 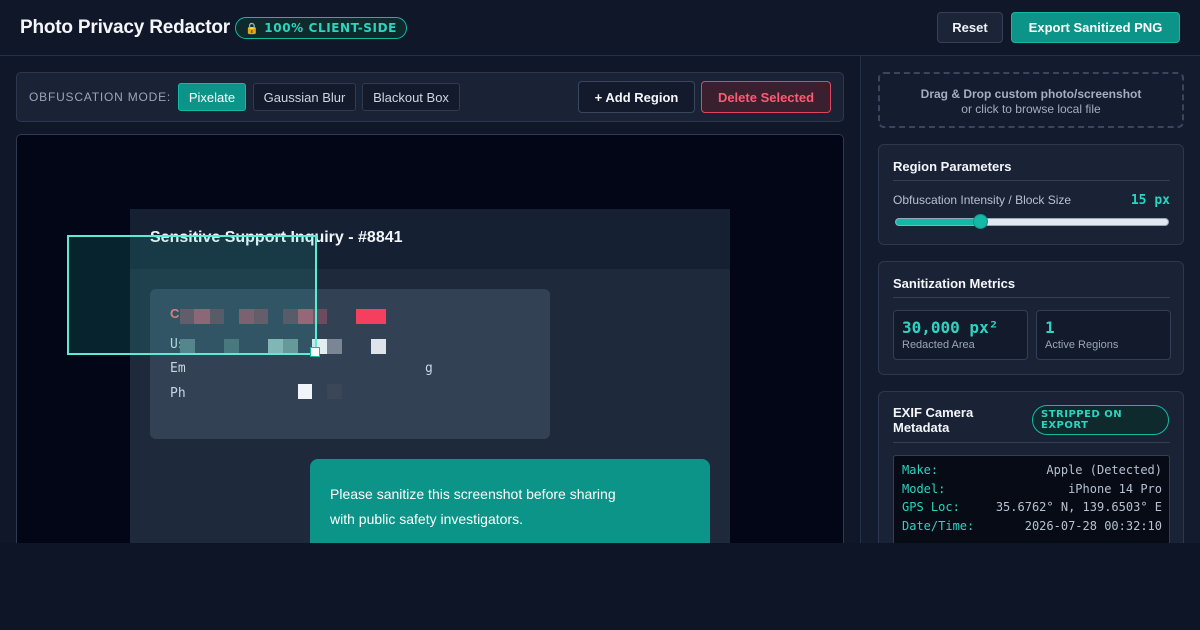 I want to click on exif-value: 35.6762° N, 139.6503° E, so click(x=1078, y=507).